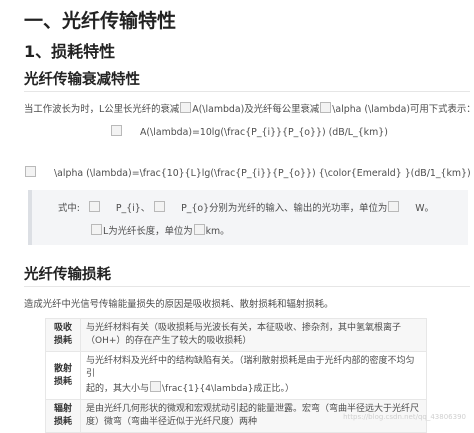  Describe the element at coordinates (100, 21) in the screenshot. I see `heading-level1: 一、光纤传输特性` at that location.